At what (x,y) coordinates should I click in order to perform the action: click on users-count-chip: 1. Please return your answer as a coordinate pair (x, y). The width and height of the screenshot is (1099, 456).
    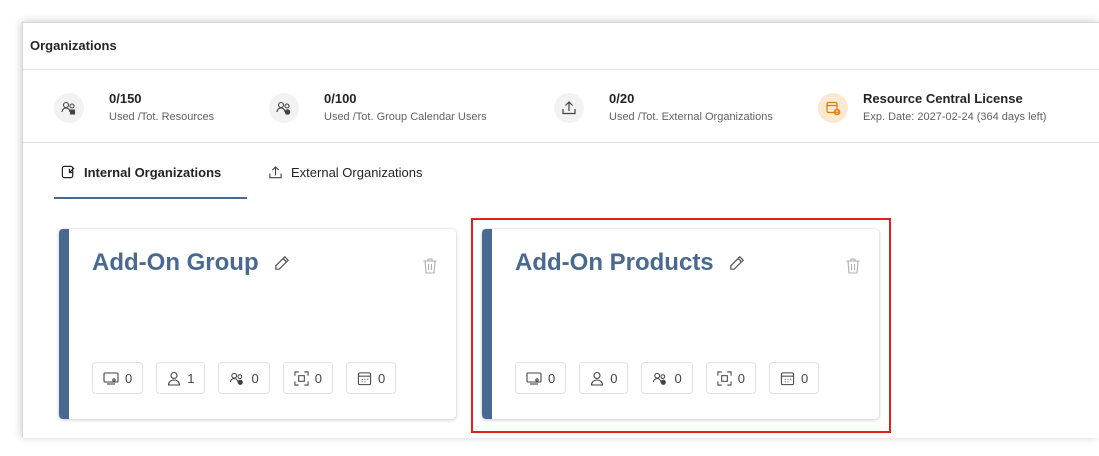
    Looking at the image, I should click on (181, 378).